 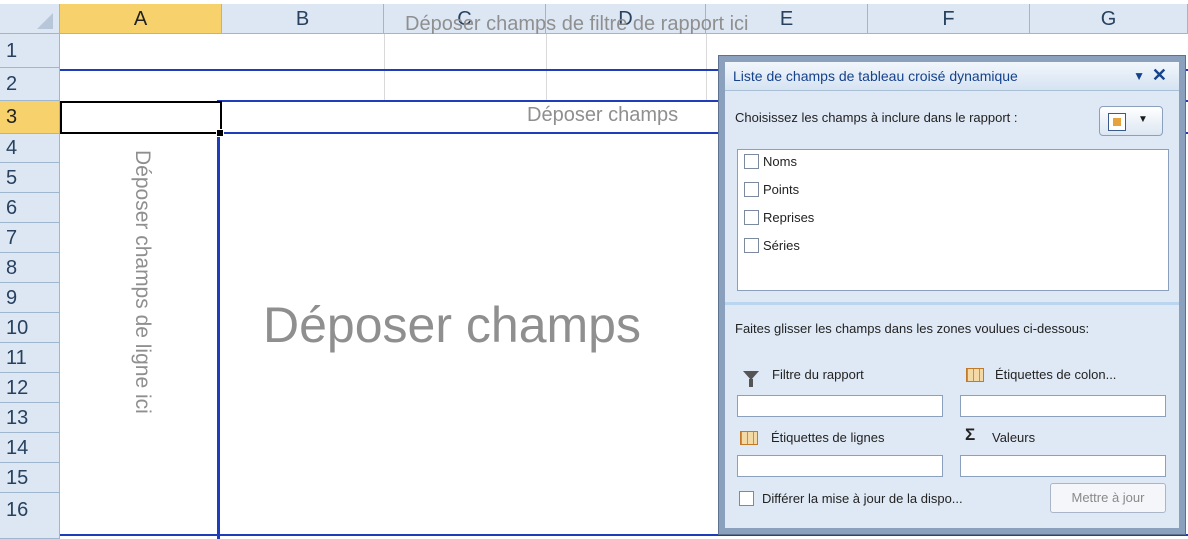 I want to click on defer-update-checkbox, so click(x=746, y=498).